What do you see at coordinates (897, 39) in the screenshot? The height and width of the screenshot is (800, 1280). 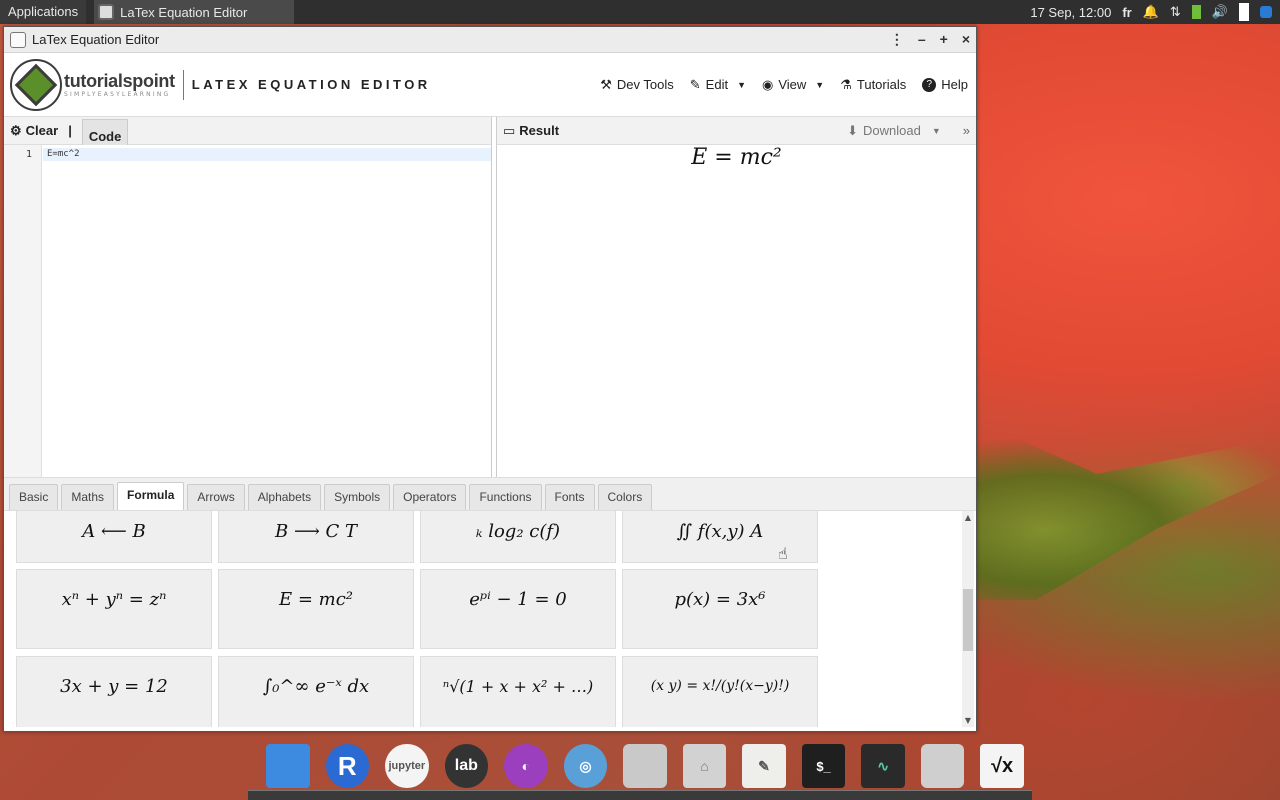 I see `kebab-menu-icon: ⋮` at bounding box center [897, 39].